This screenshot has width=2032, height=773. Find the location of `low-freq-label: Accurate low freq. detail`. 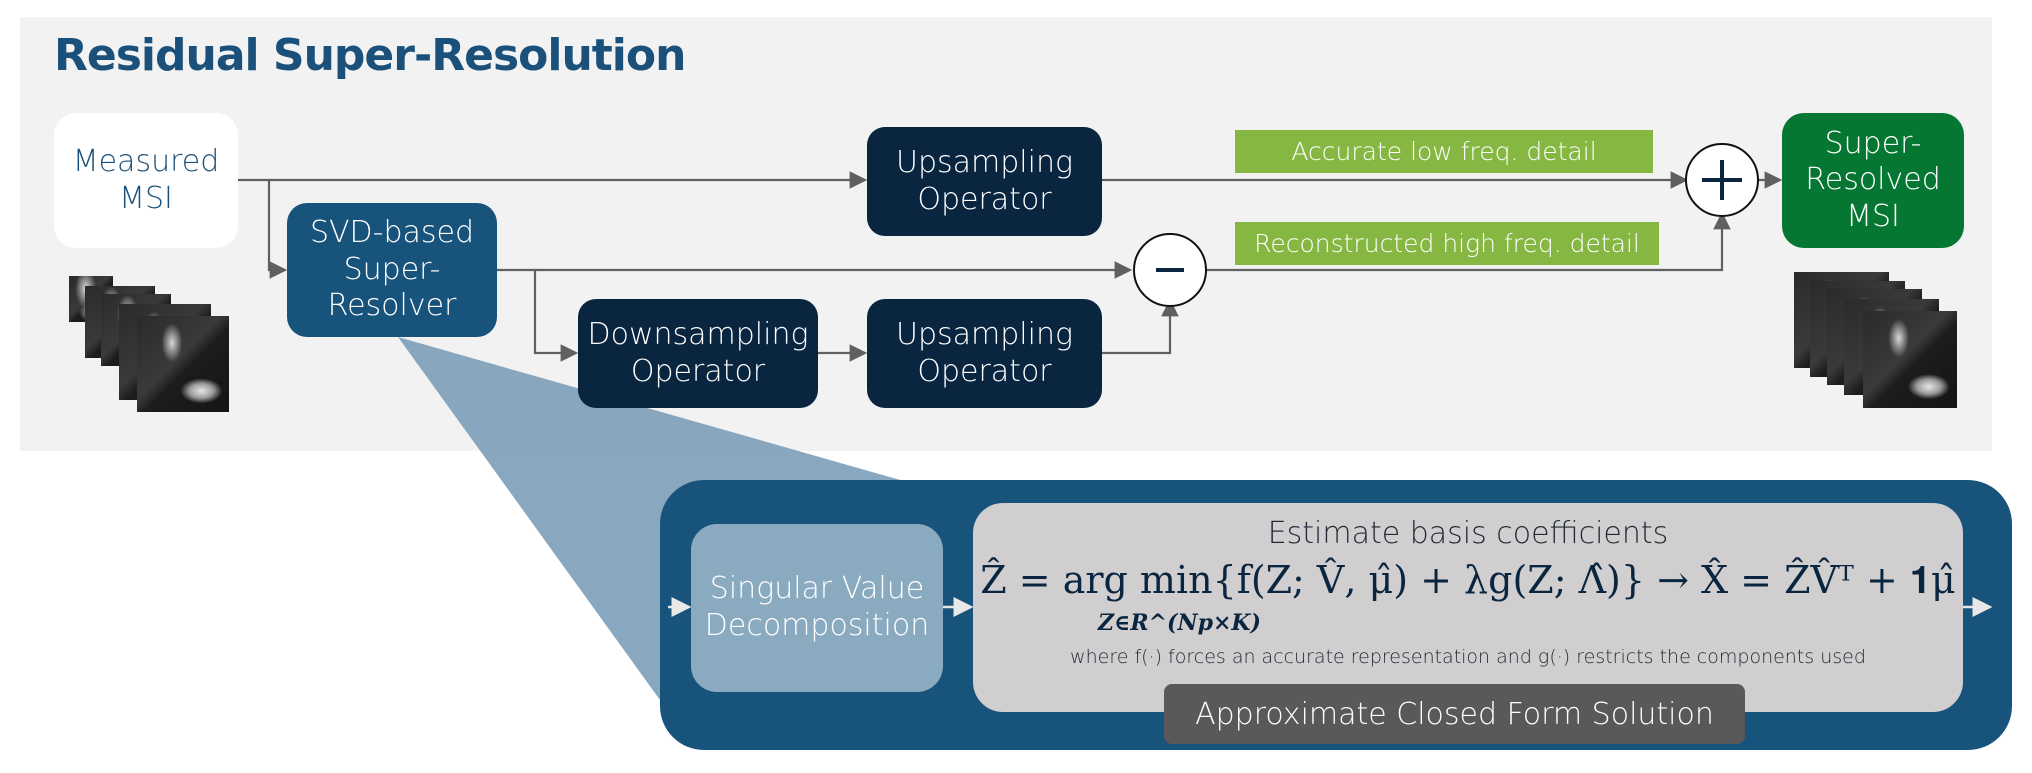

low-freq-label: Accurate low freq. detail is located at coordinates (1444, 151).